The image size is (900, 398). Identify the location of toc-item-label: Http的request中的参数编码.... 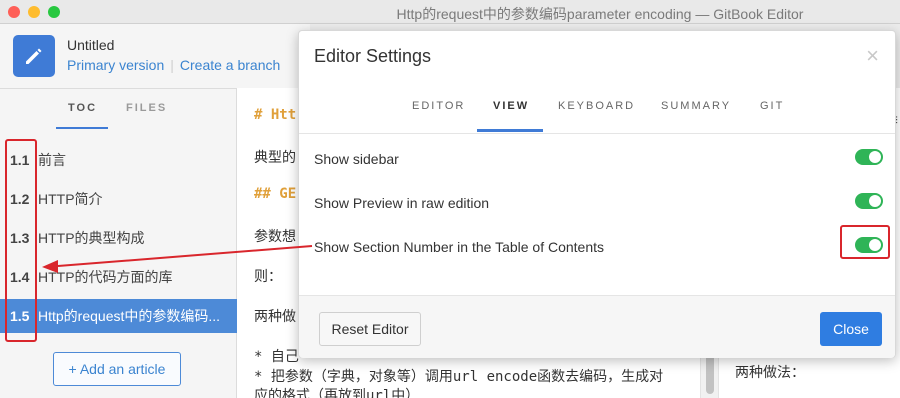
(129, 316).